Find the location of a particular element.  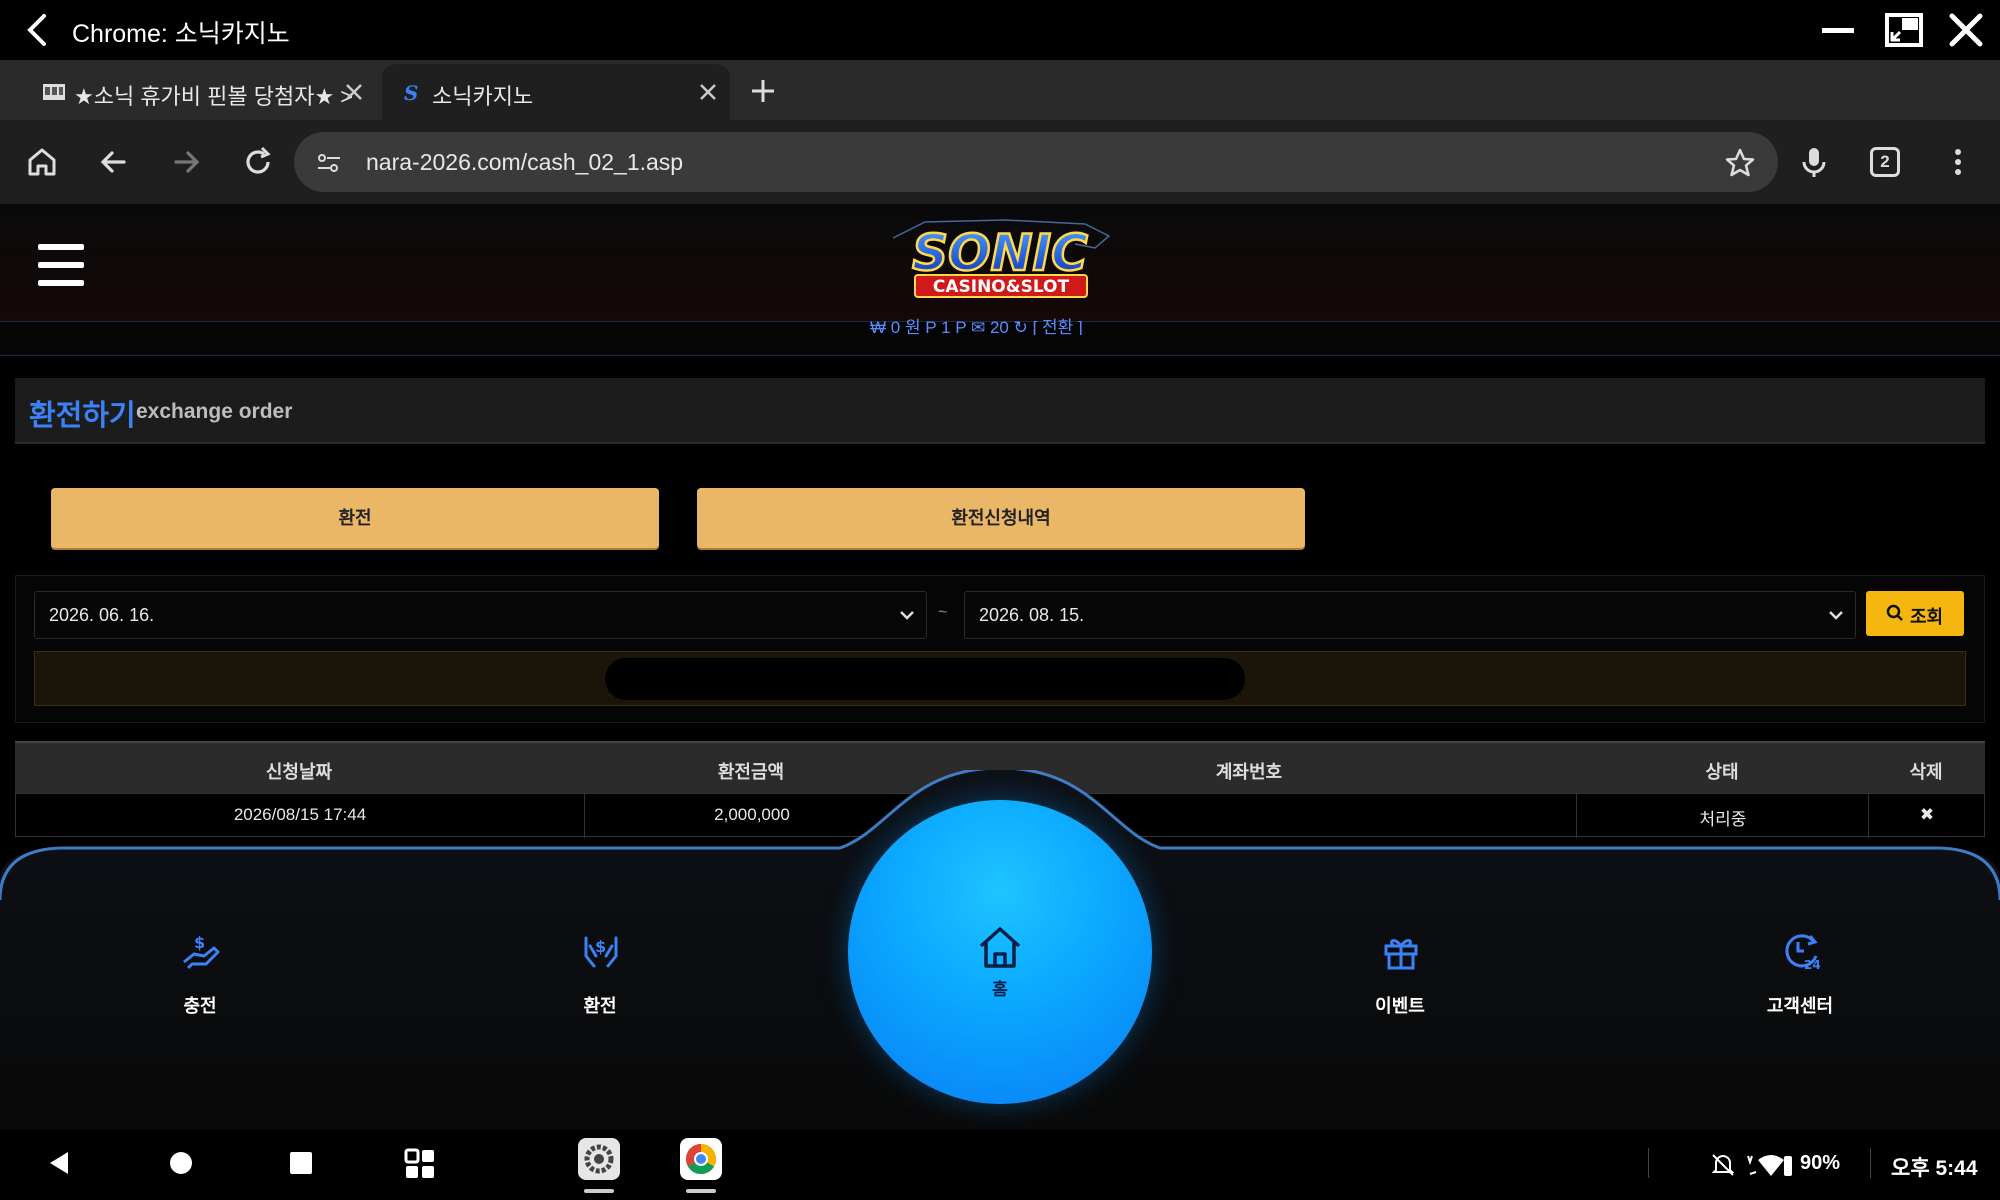

back-arrow-icon is located at coordinates (38, 30).